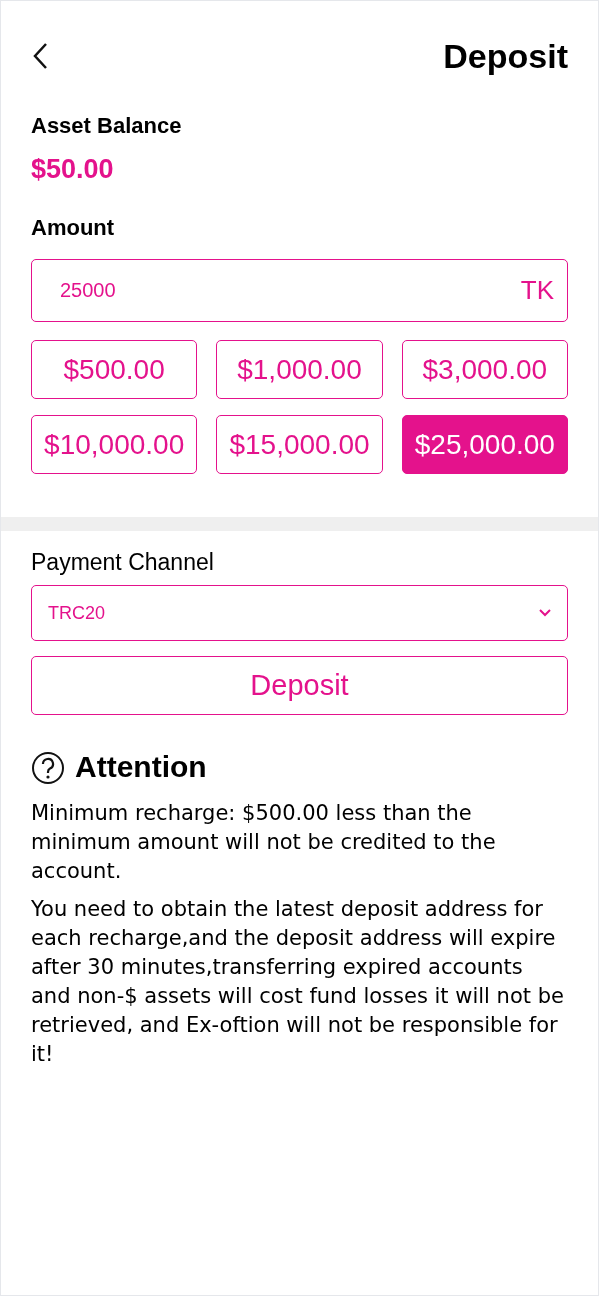 The width and height of the screenshot is (599, 1296). Describe the element at coordinates (73, 228) in the screenshot. I see `amount-label: Amount` at that location.